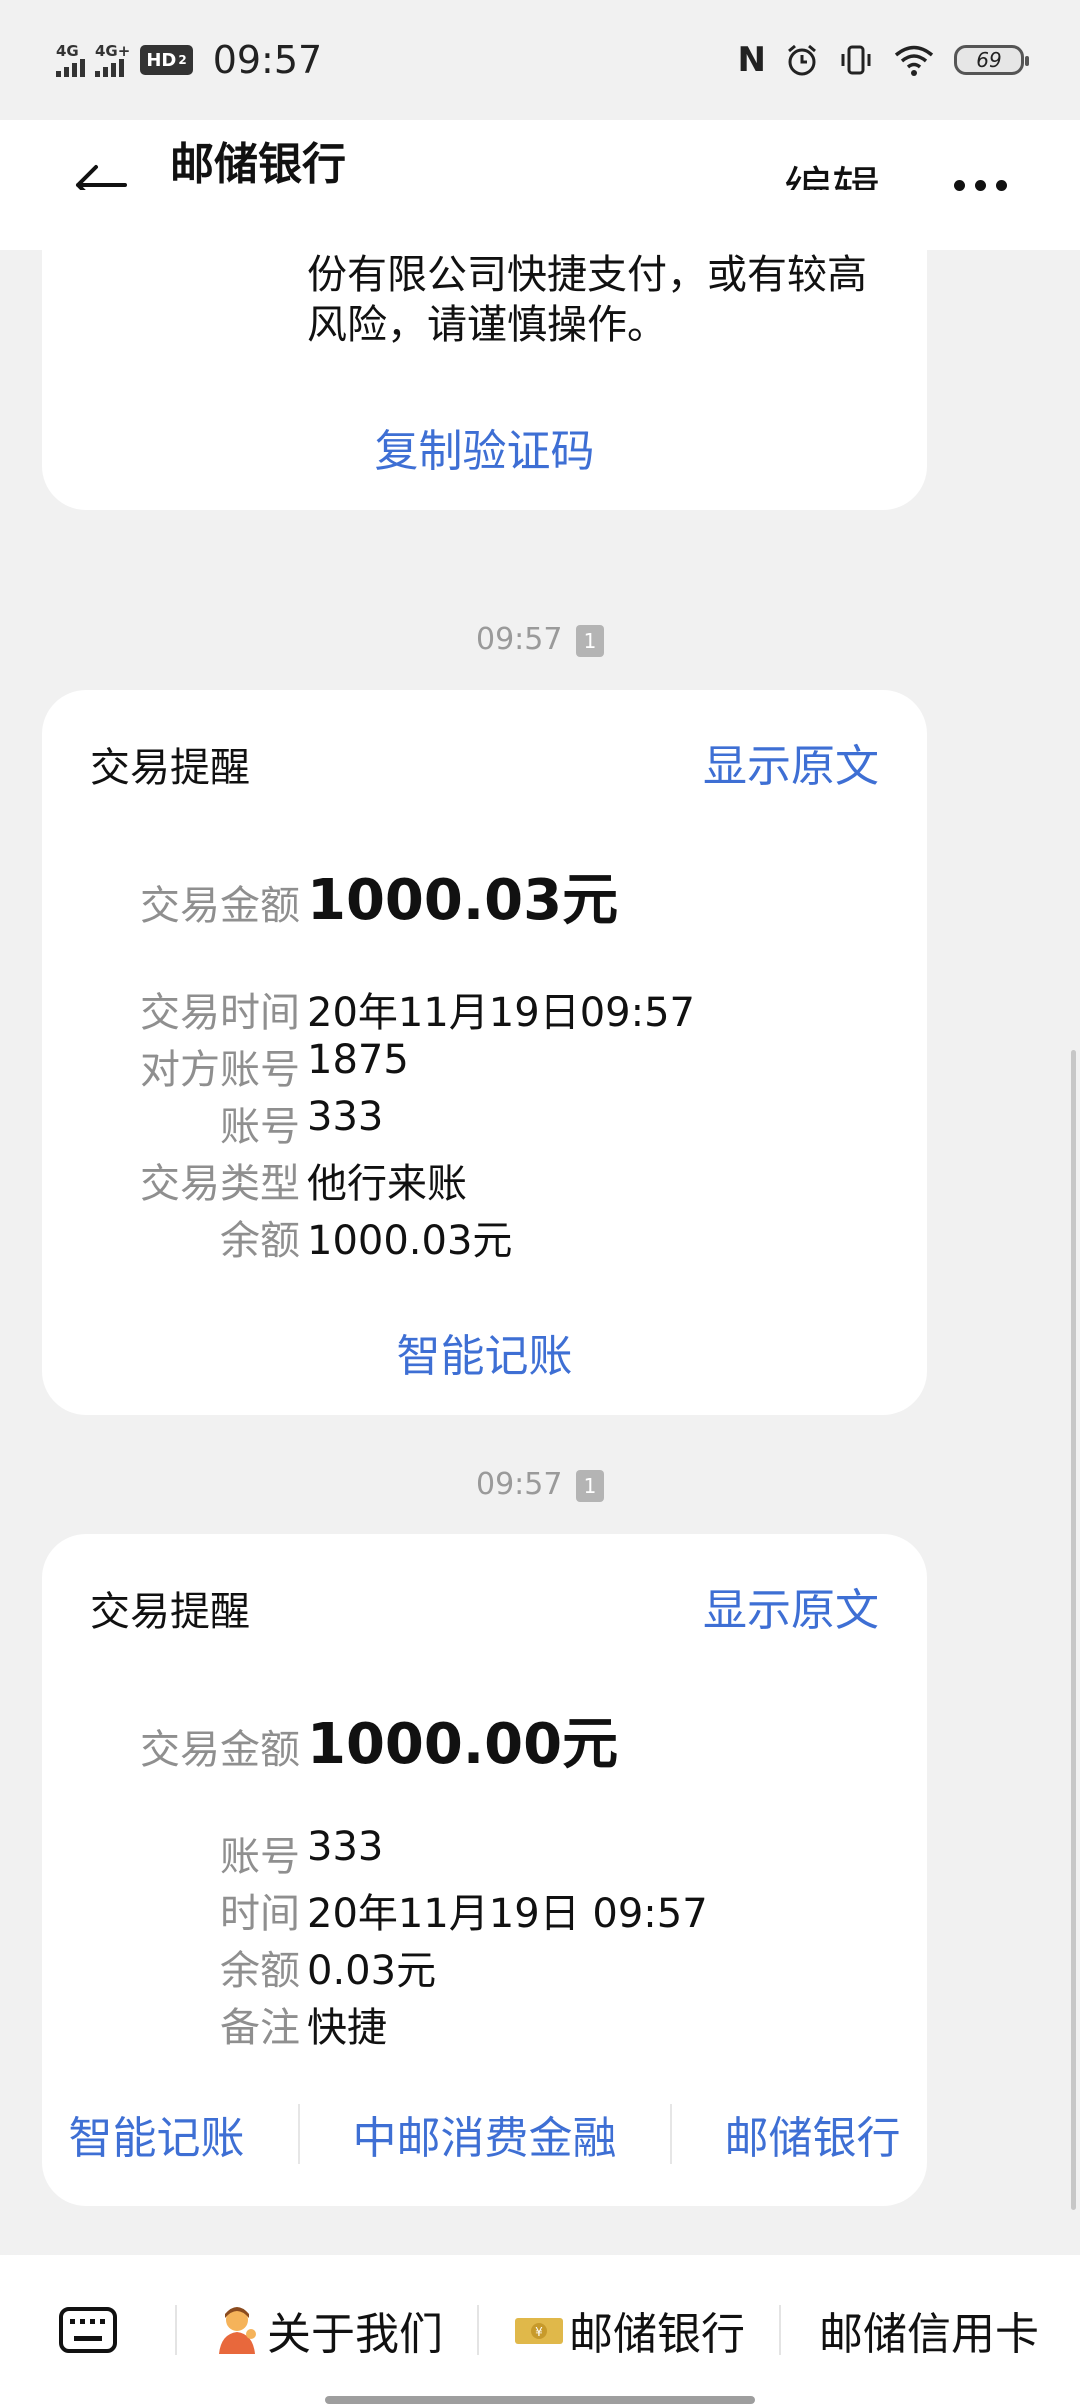 The width and height of the screenshot is (1080, 2408). Describe the element at coordinates (540, 60) in the screenshot. I see `status-bar: 4G 4G+ HD 2 09:57 N 69` at that location.